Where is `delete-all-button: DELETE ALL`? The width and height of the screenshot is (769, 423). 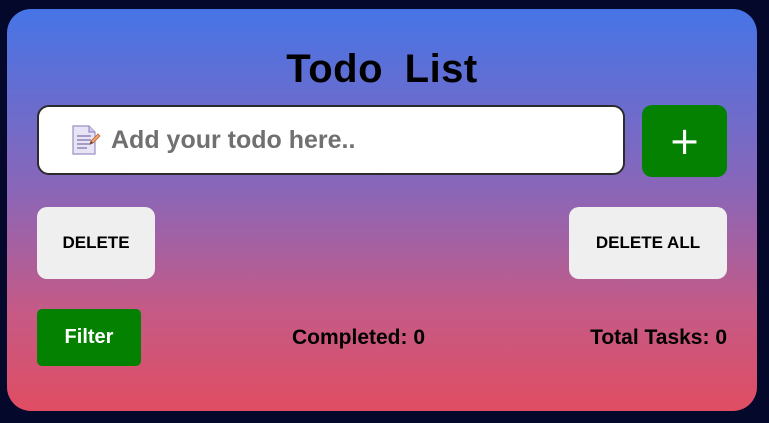
delete-all-button: DELETE ALL is located at coordinates (648, 243).